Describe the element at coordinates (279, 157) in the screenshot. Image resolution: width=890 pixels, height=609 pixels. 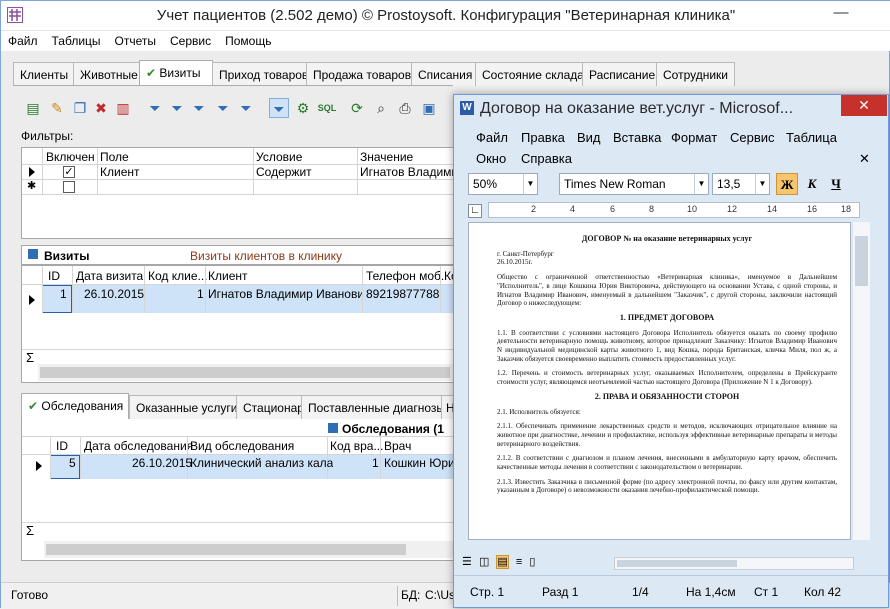
I see `filters-col-condition: Условие` at that location.